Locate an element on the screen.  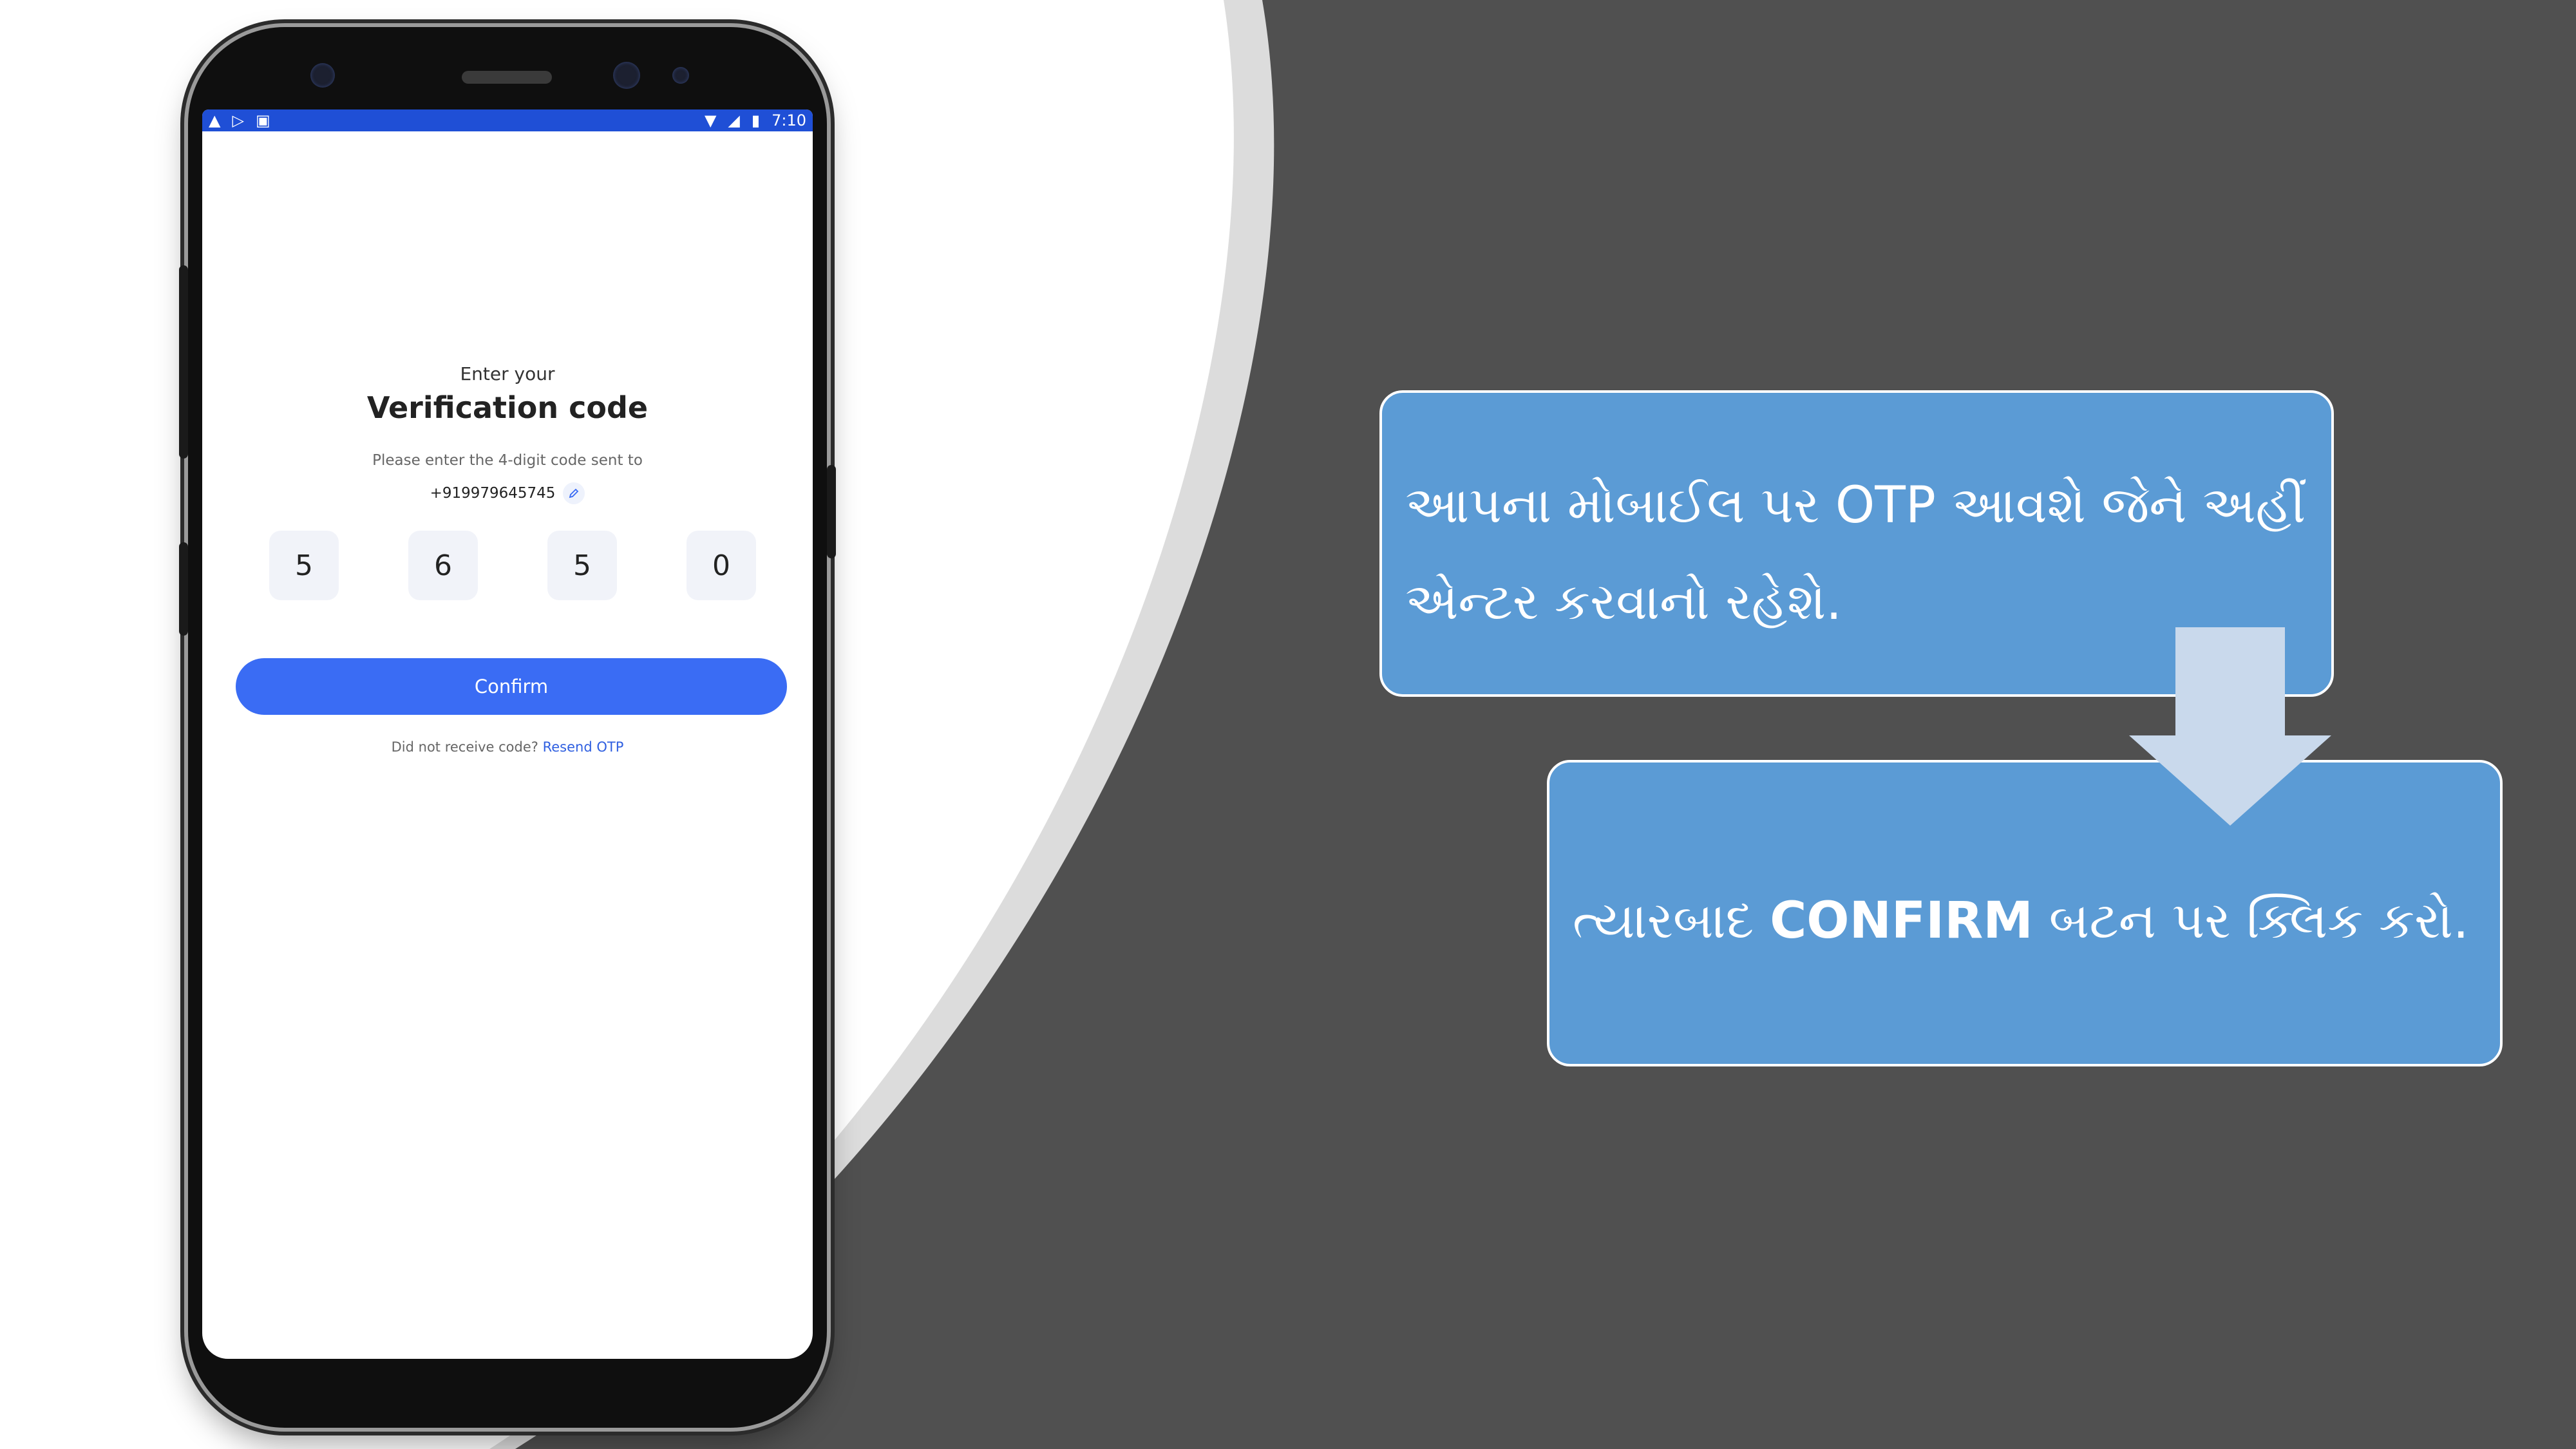
edit-icon is located at coordinates (574, 493).